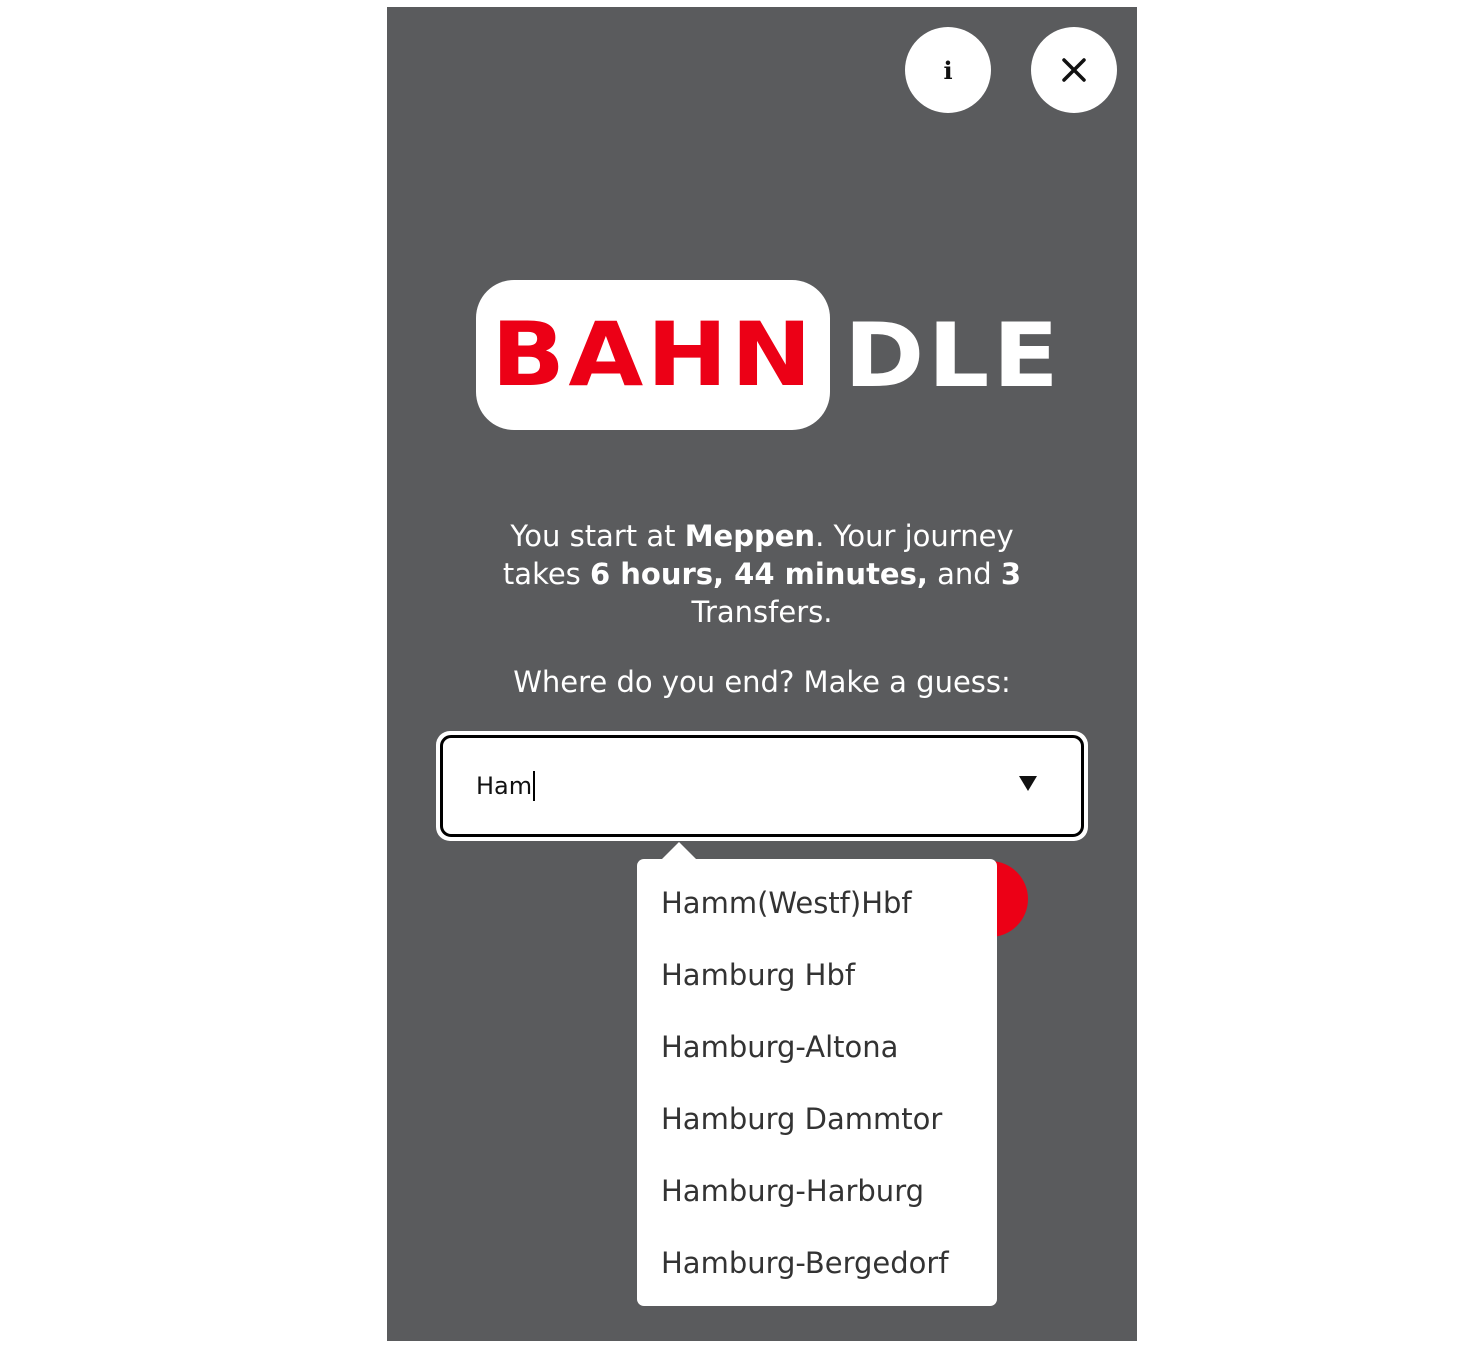 The image size is (1478, 1353). I want to click on suggestion-item: Hamburg-Altona, so click(779, 1047).